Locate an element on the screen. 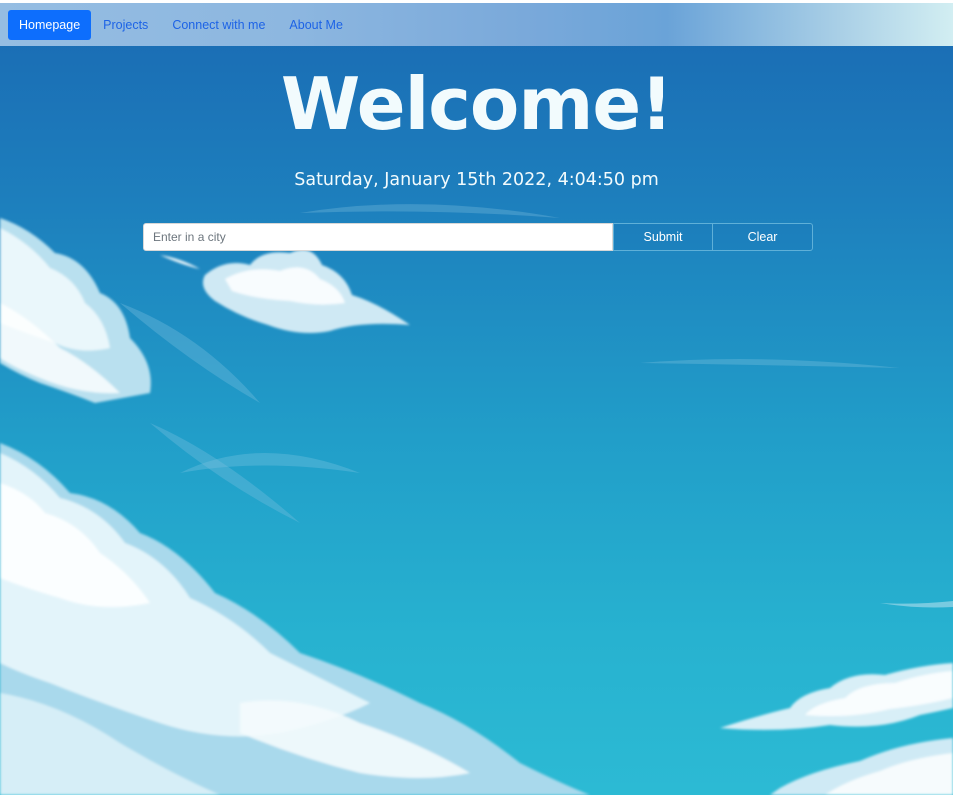  submit-button: Submit is located at coordinates (663, 237).